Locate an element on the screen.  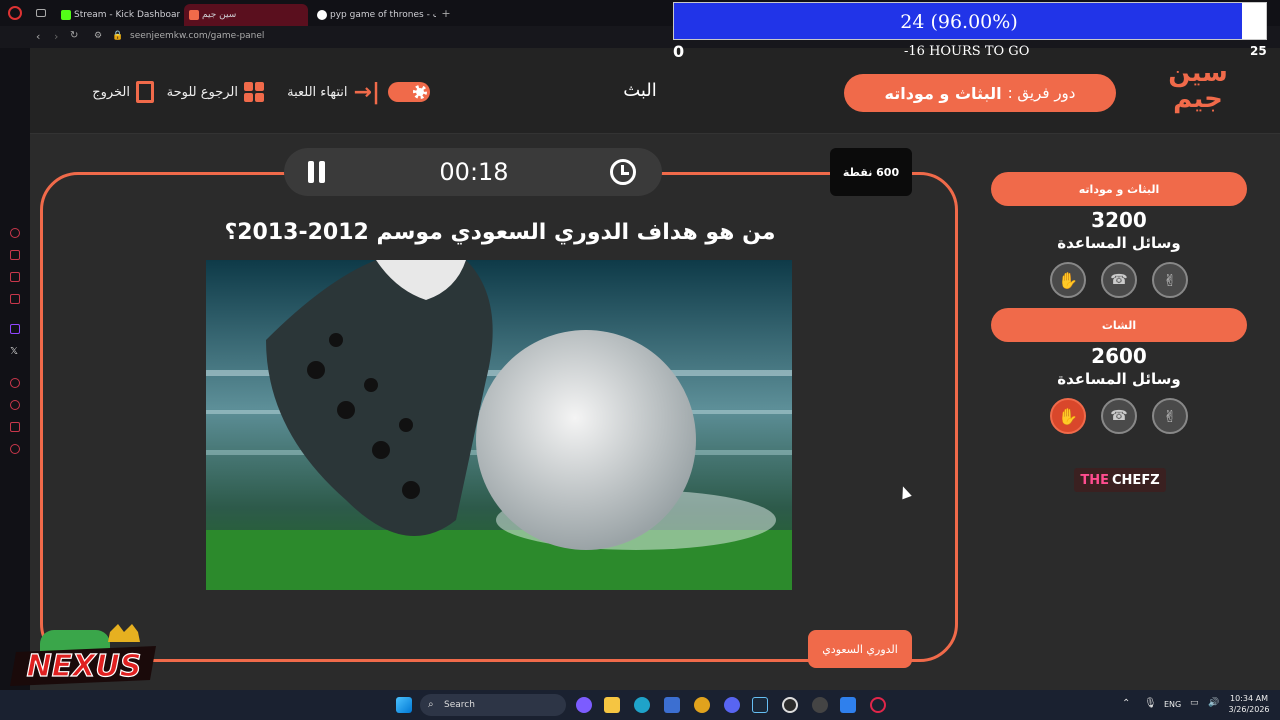
player-icon is located at coordinates (15, 383).